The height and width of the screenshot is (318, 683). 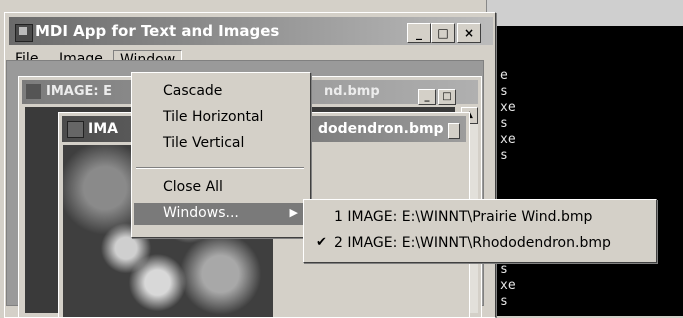 I want to click on close-button: ×, so click(x=469, y=33).